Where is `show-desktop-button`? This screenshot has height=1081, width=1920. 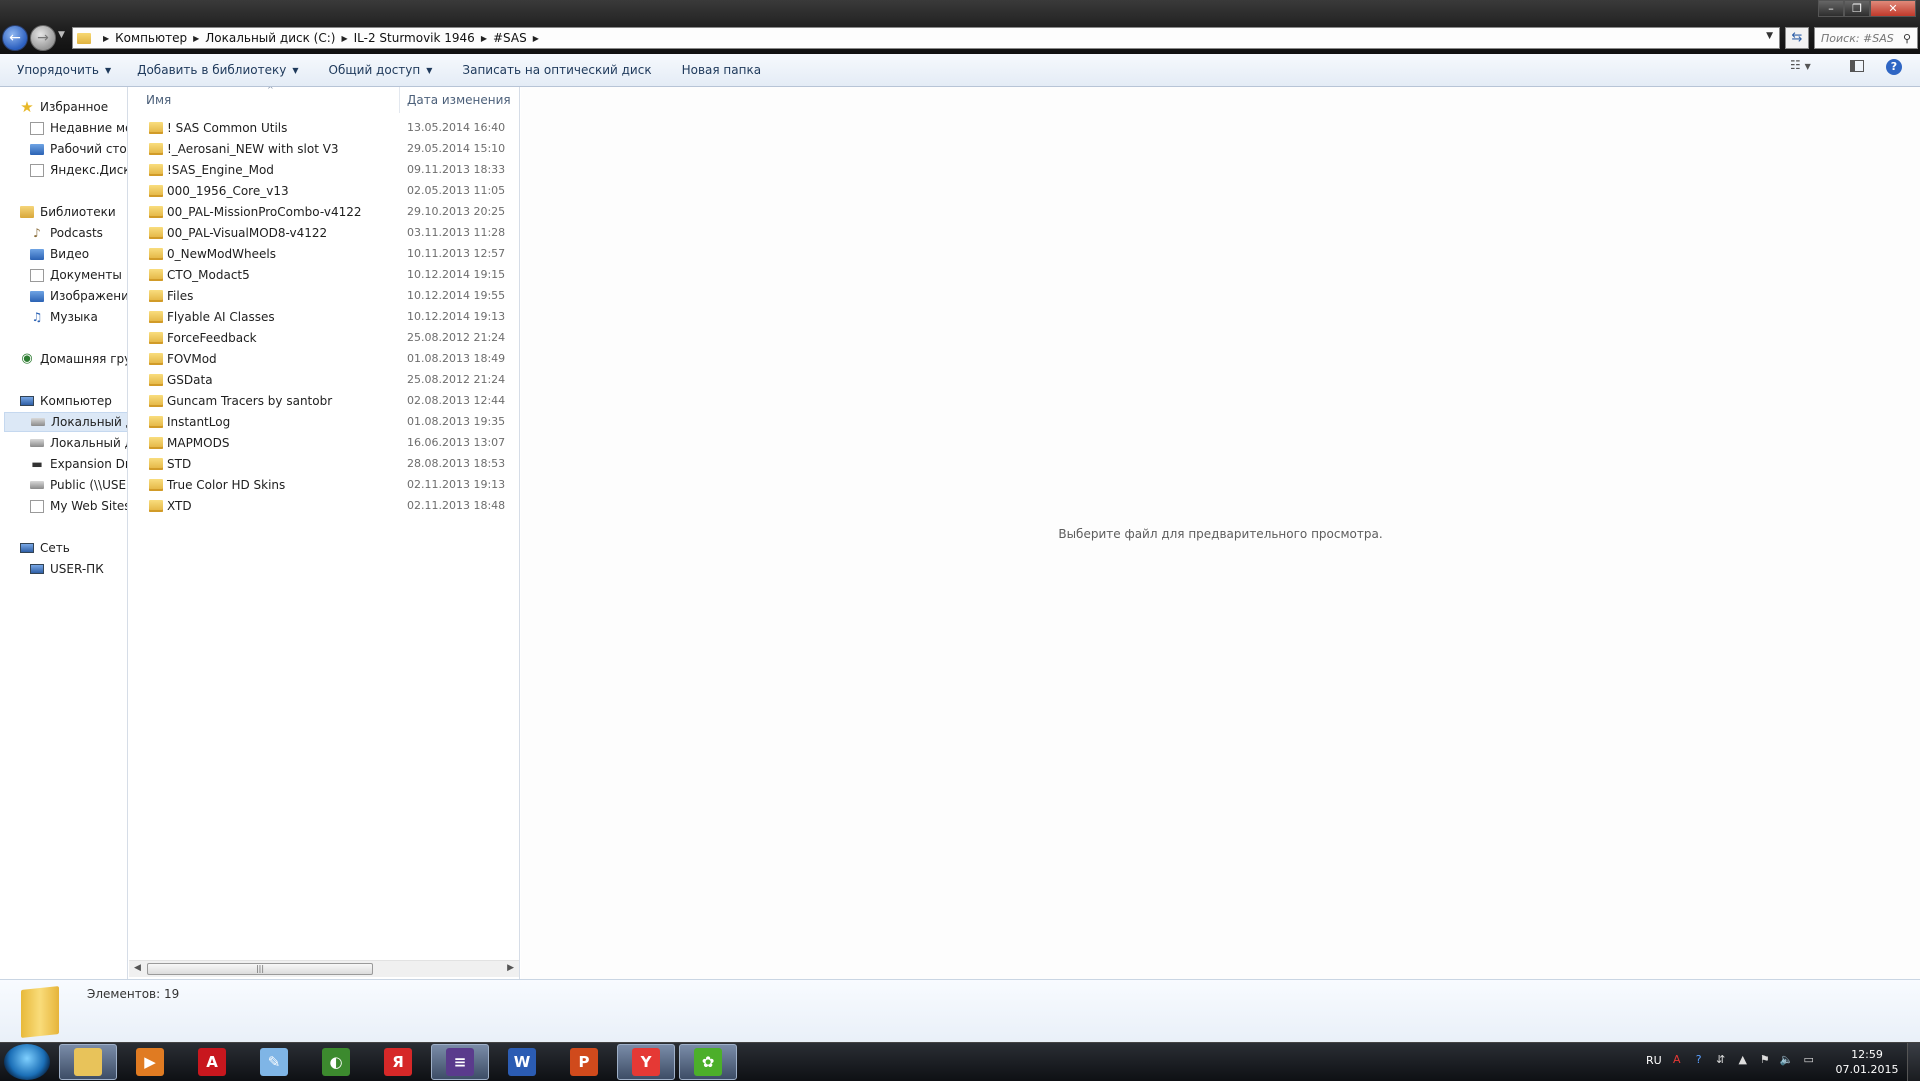
show-desktop-button is located at coordinates (1913, 1062).